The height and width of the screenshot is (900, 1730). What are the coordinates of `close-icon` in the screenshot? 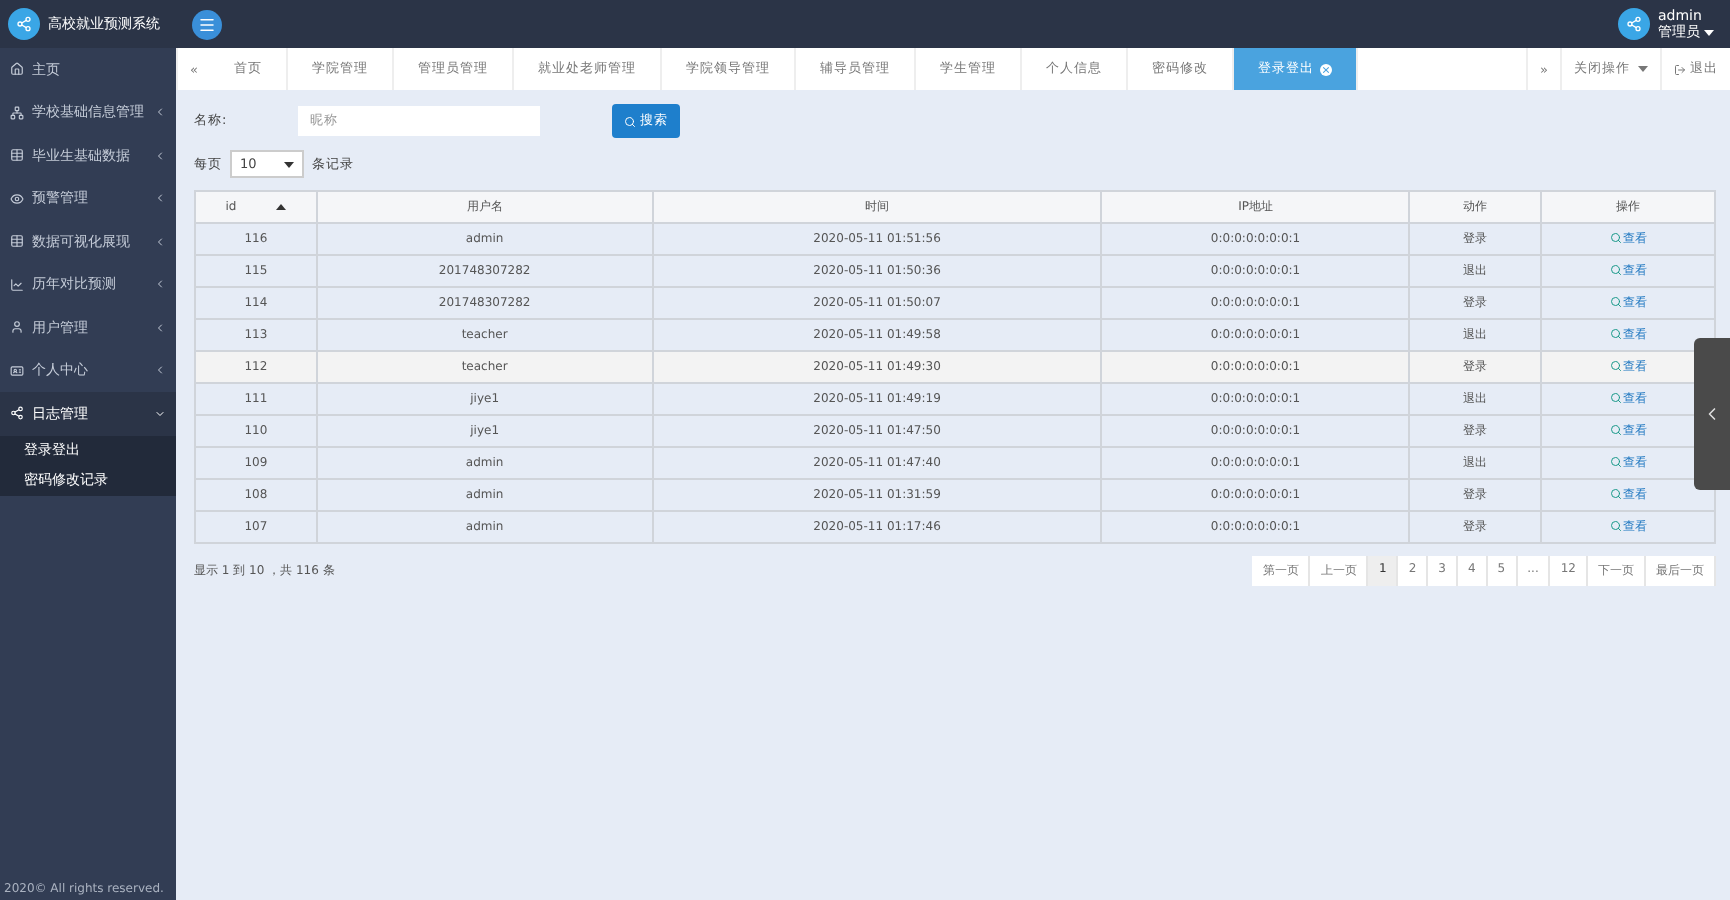 It's located at (1326, 69).